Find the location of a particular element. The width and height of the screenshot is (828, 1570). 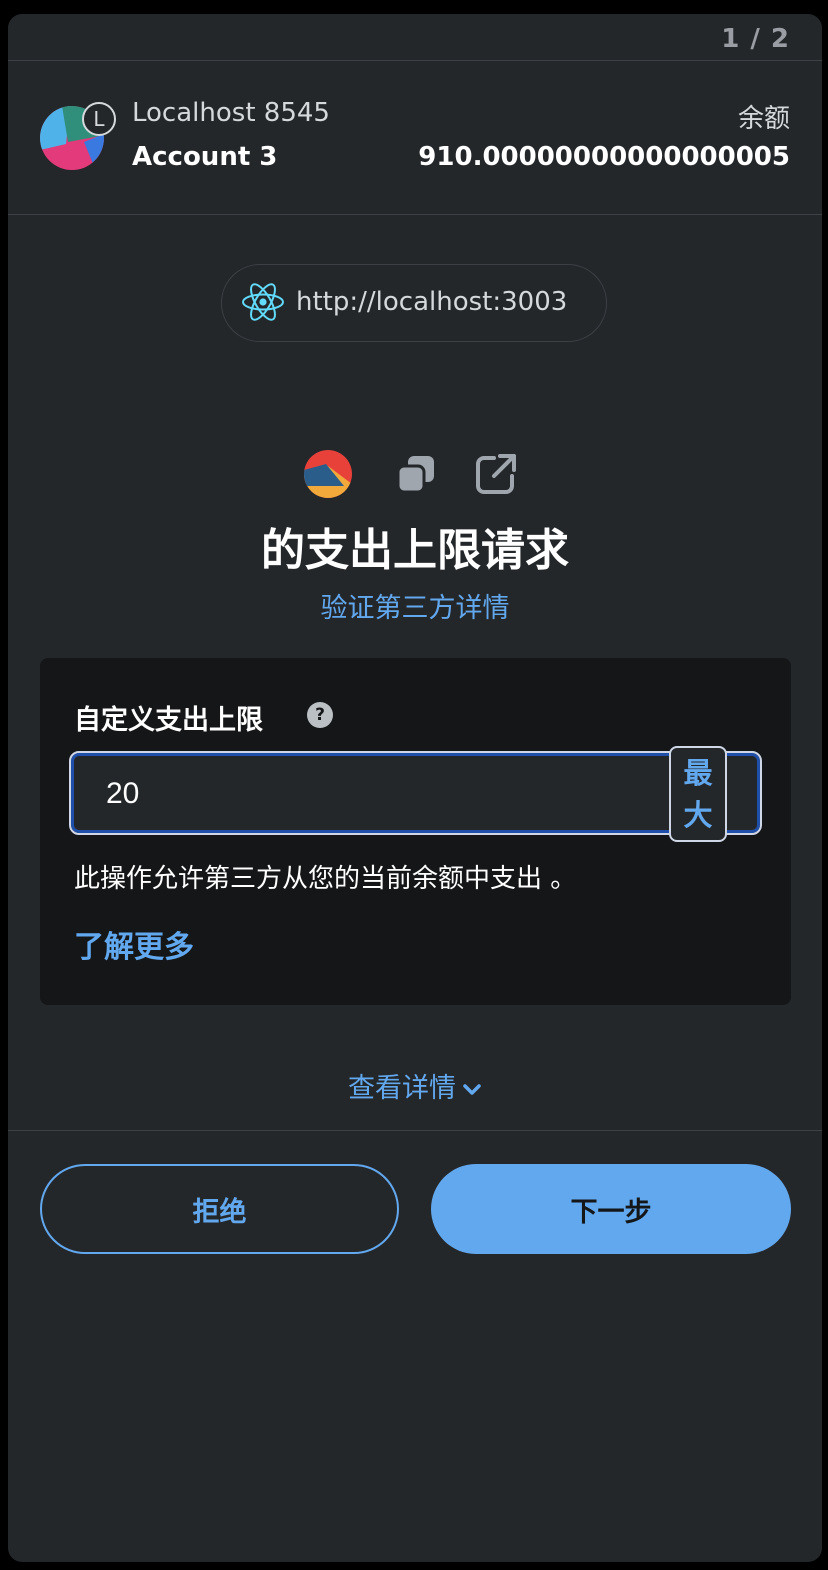

network-badge: L is located at coordinates (99, 119).